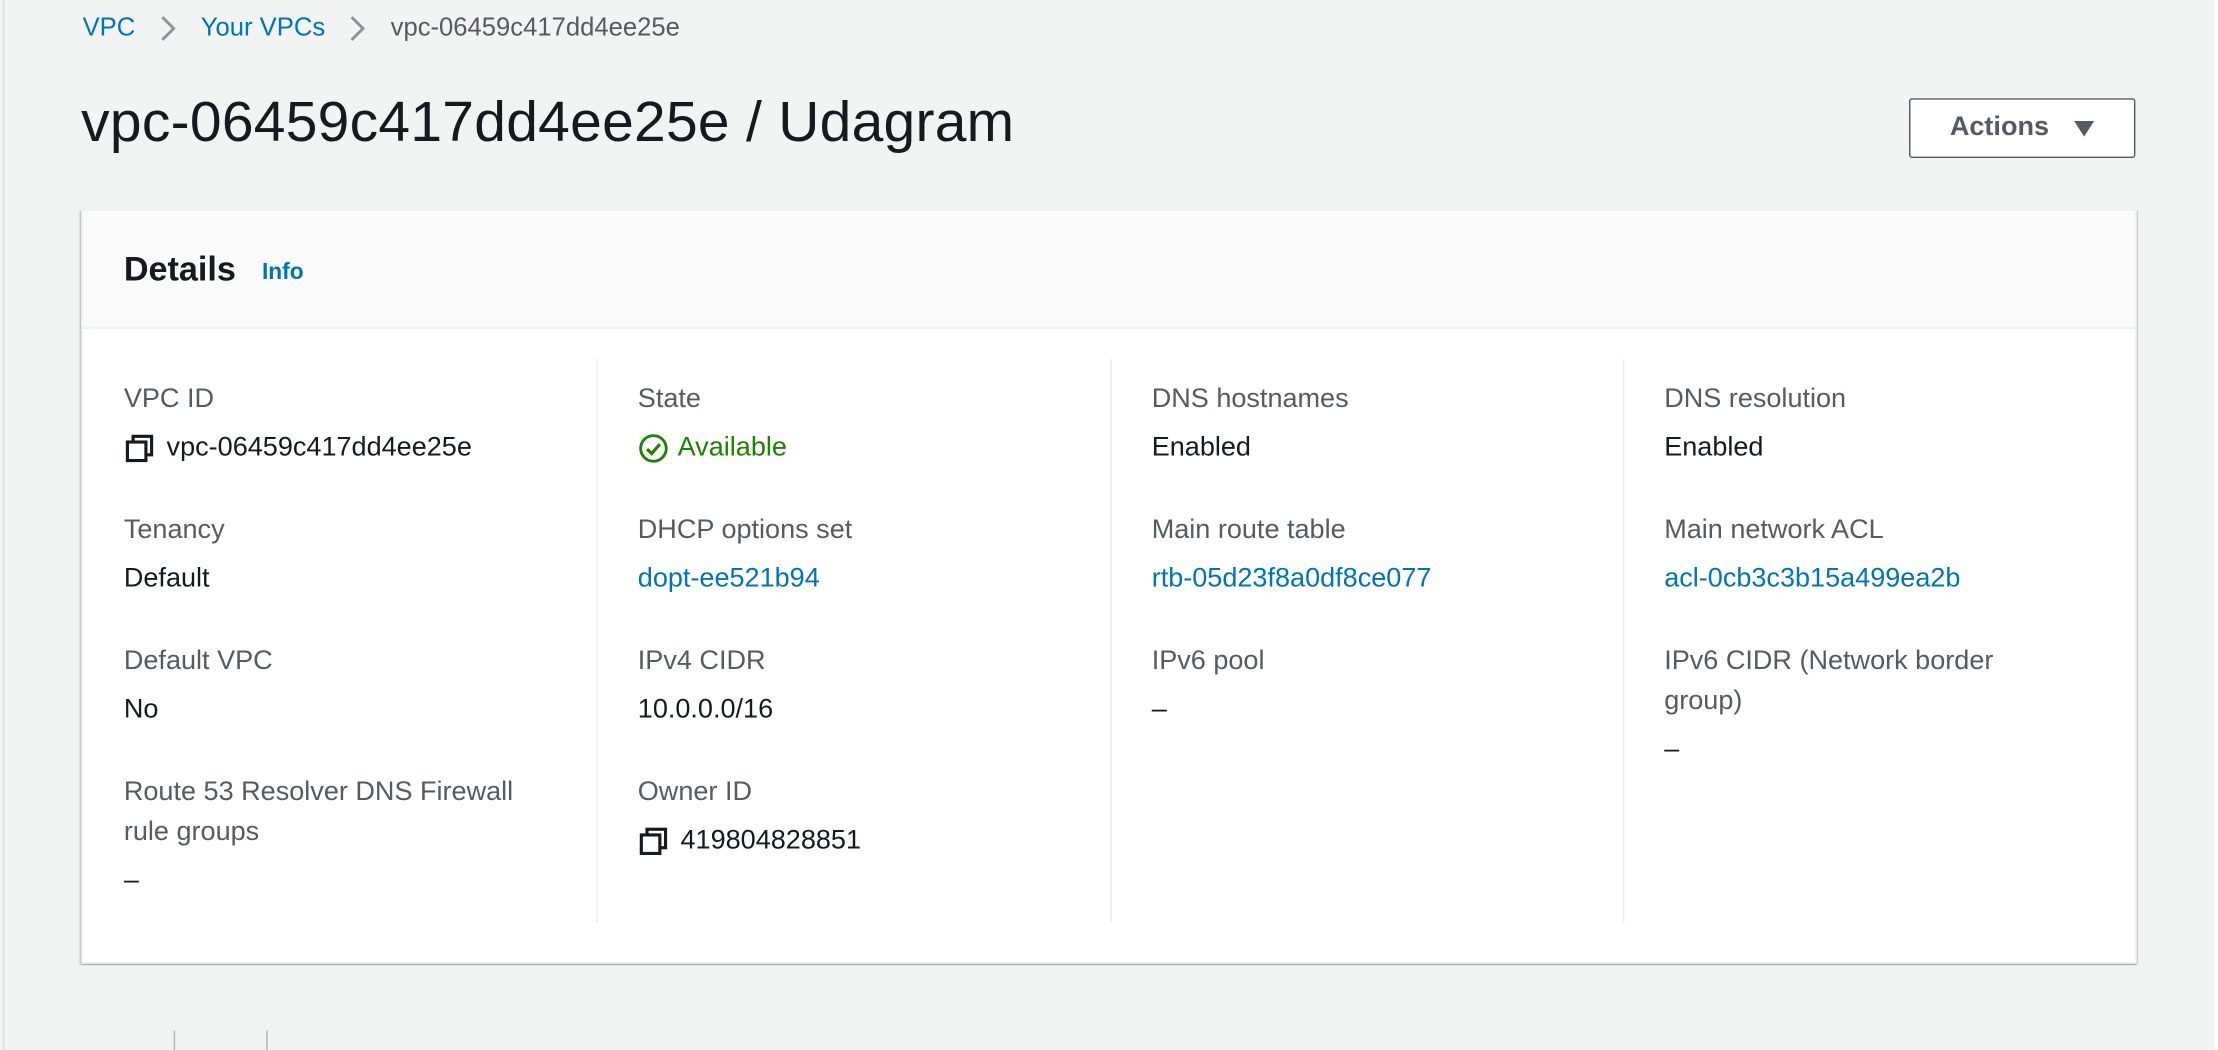  I want to click on ipv4-cidr-value: 10.0.0.0/16, so click(705, 709).